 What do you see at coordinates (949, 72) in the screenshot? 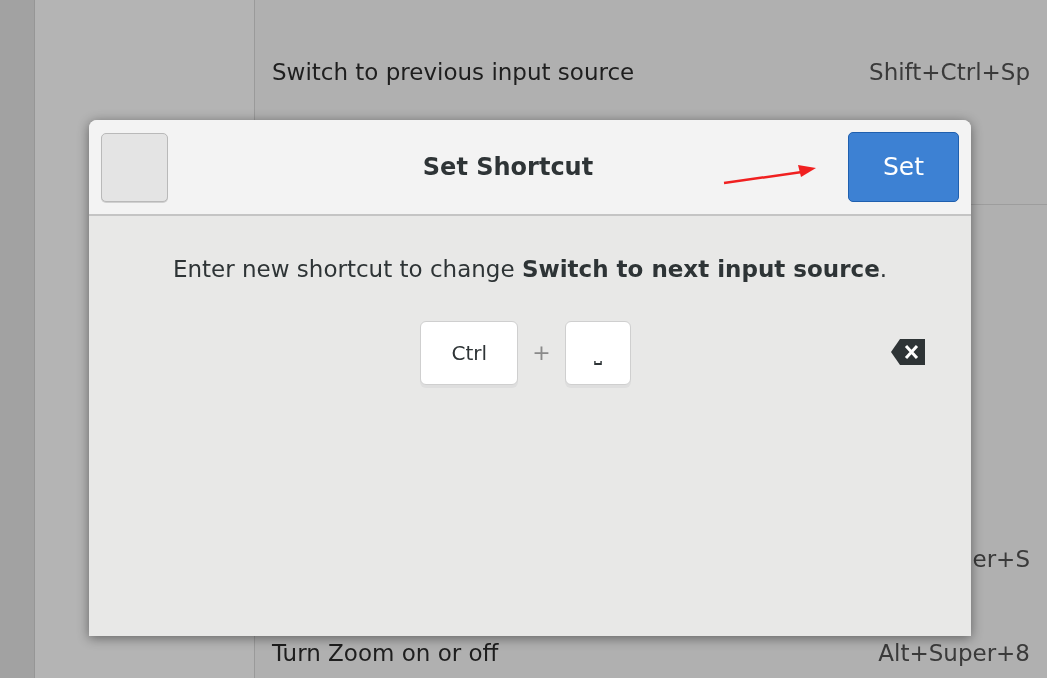
I see `shortcut-keys: Shift+Ctrl+Sp` at bounding box center [949, 72].